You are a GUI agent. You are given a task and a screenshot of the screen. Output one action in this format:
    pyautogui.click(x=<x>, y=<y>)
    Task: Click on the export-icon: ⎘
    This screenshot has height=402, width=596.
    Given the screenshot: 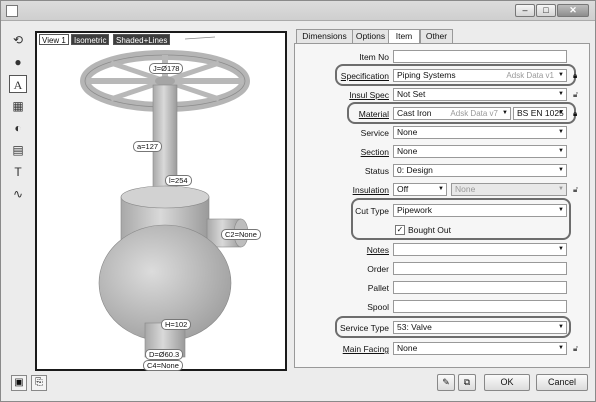 What is the action you would take?
    pyautogui.click(x=39, y=383)
    